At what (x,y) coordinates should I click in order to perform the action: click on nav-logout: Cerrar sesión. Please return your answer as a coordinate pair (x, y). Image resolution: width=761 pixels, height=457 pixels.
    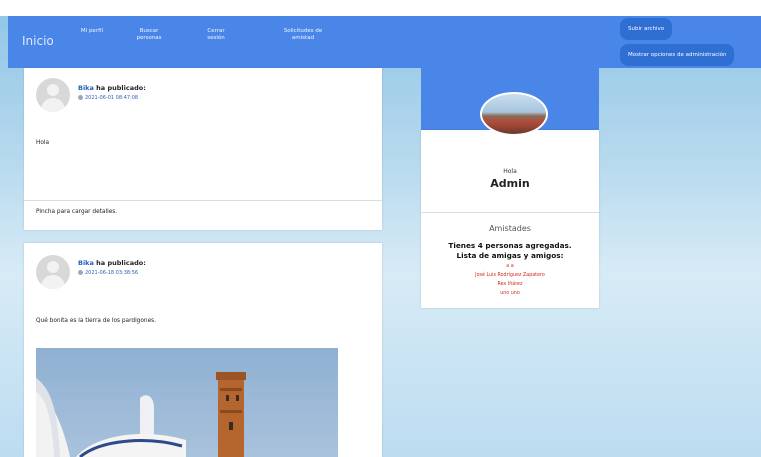
    Looking at the image, I should click on (216, 35).